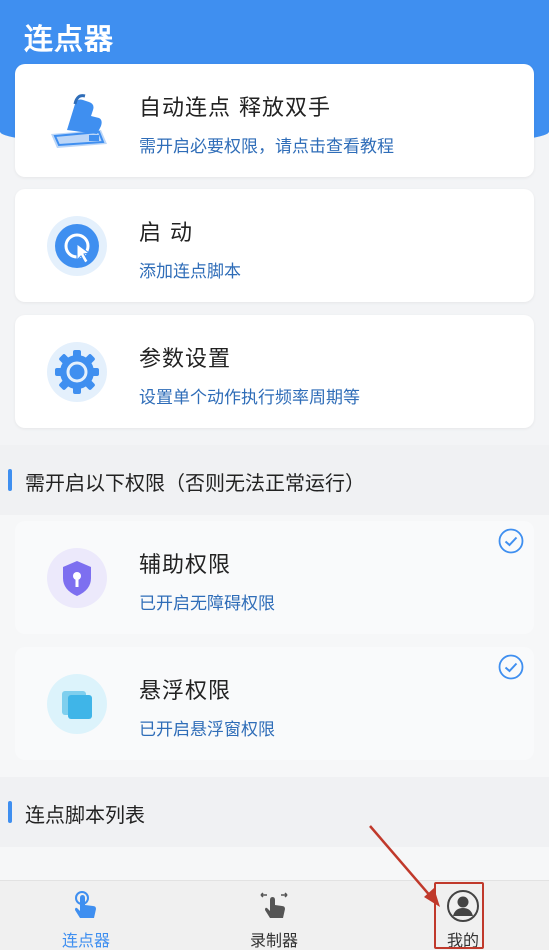  I want to click on annotation-arrow-icon, so click(404, 866).